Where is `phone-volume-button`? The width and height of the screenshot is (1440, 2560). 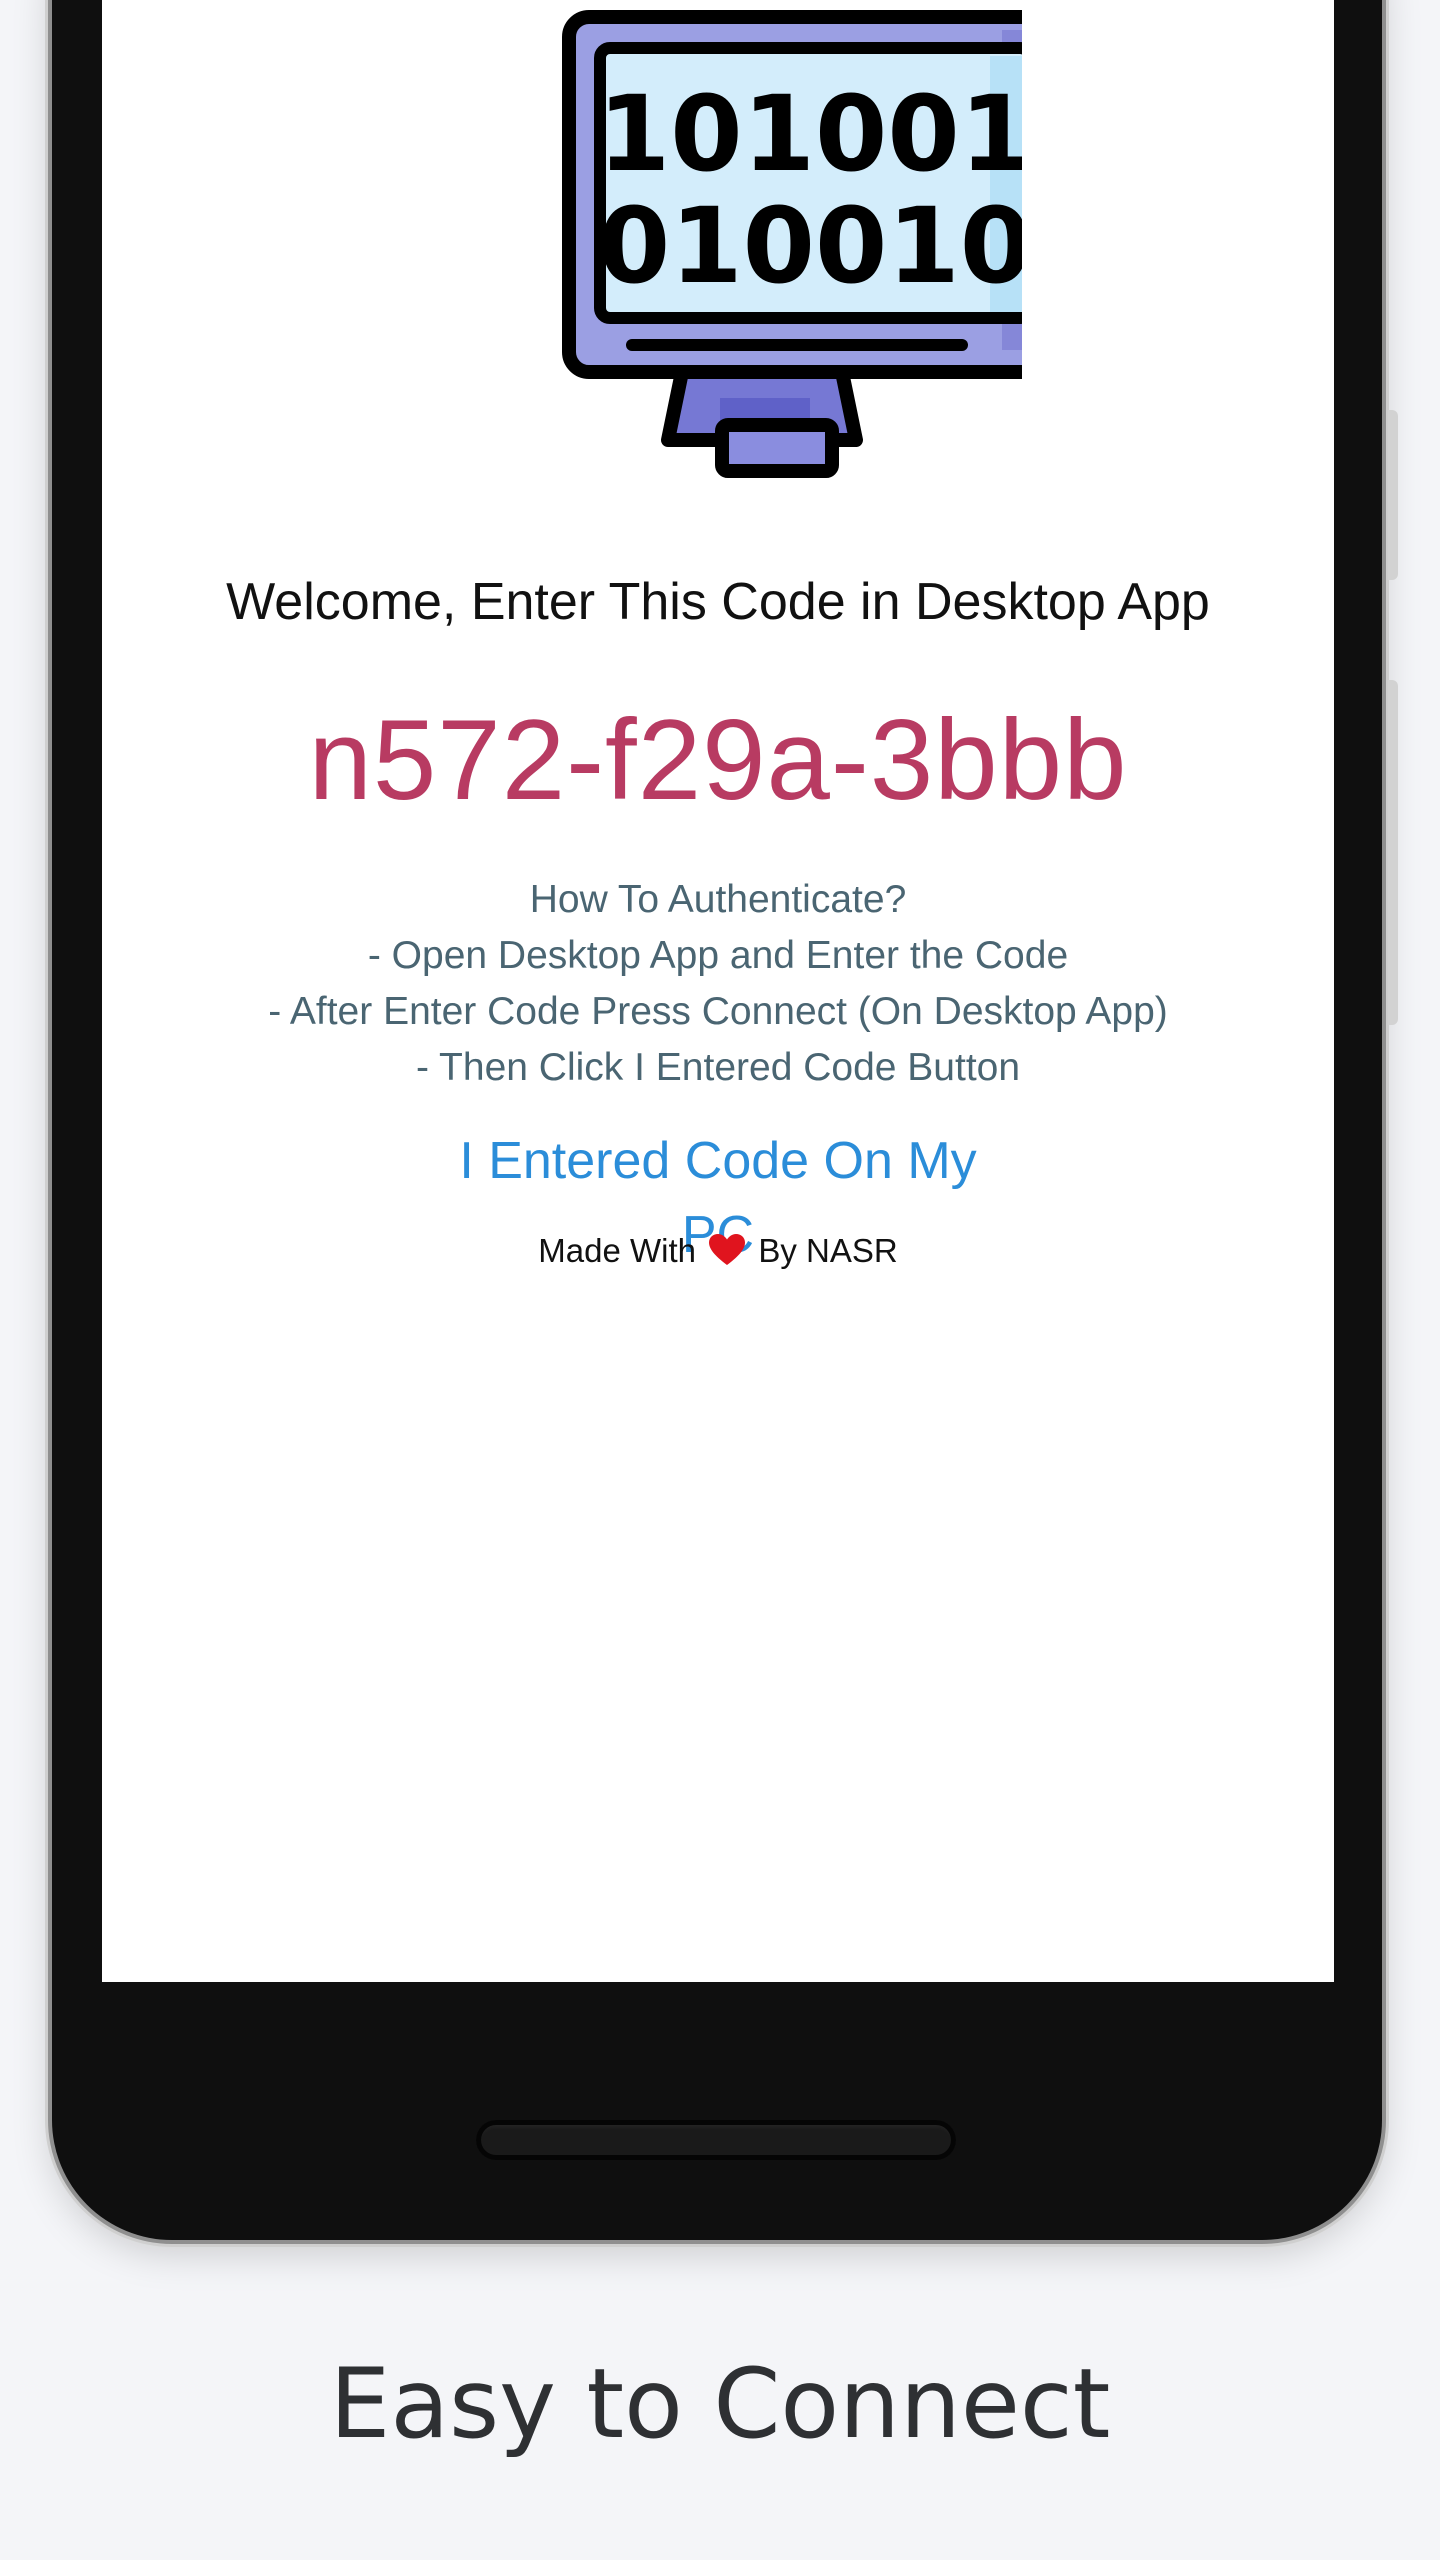 phone-volume-button is located at coordinates (1393, 852).